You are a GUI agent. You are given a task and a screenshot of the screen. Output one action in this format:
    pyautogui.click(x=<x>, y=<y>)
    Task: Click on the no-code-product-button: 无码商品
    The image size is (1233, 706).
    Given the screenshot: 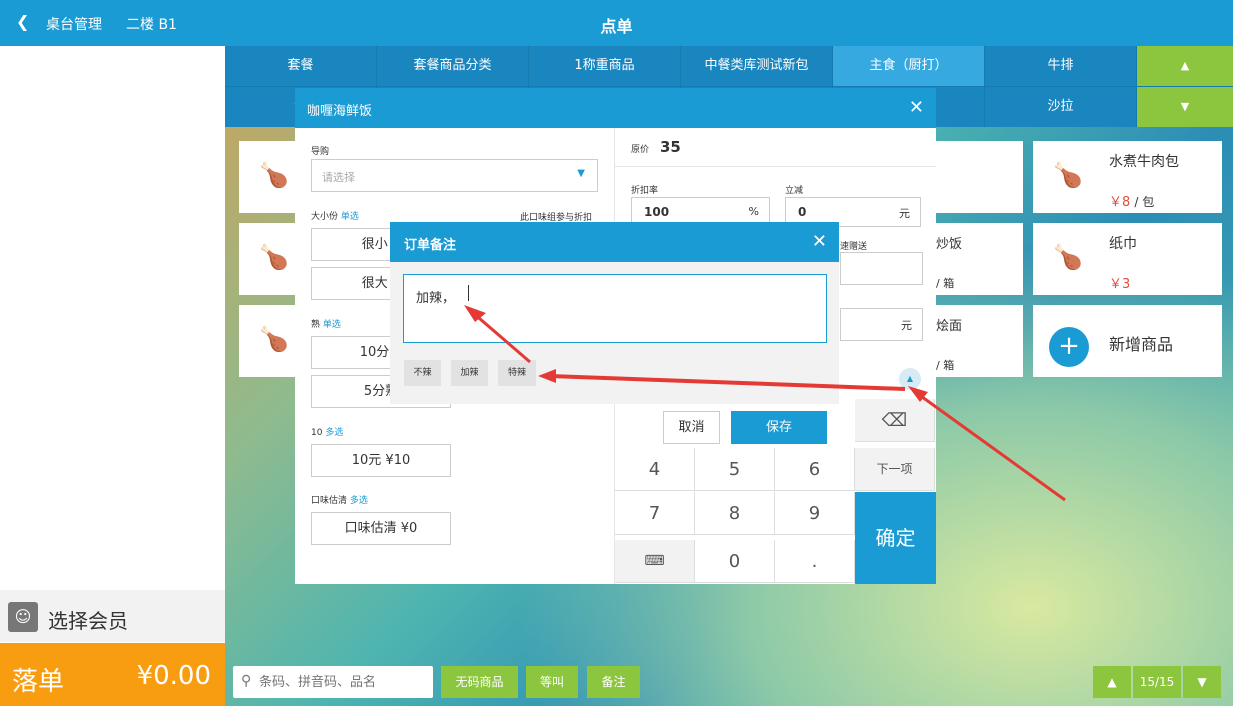 What is the action you would take?
    pyautogui.click(x=479, y=682)
    